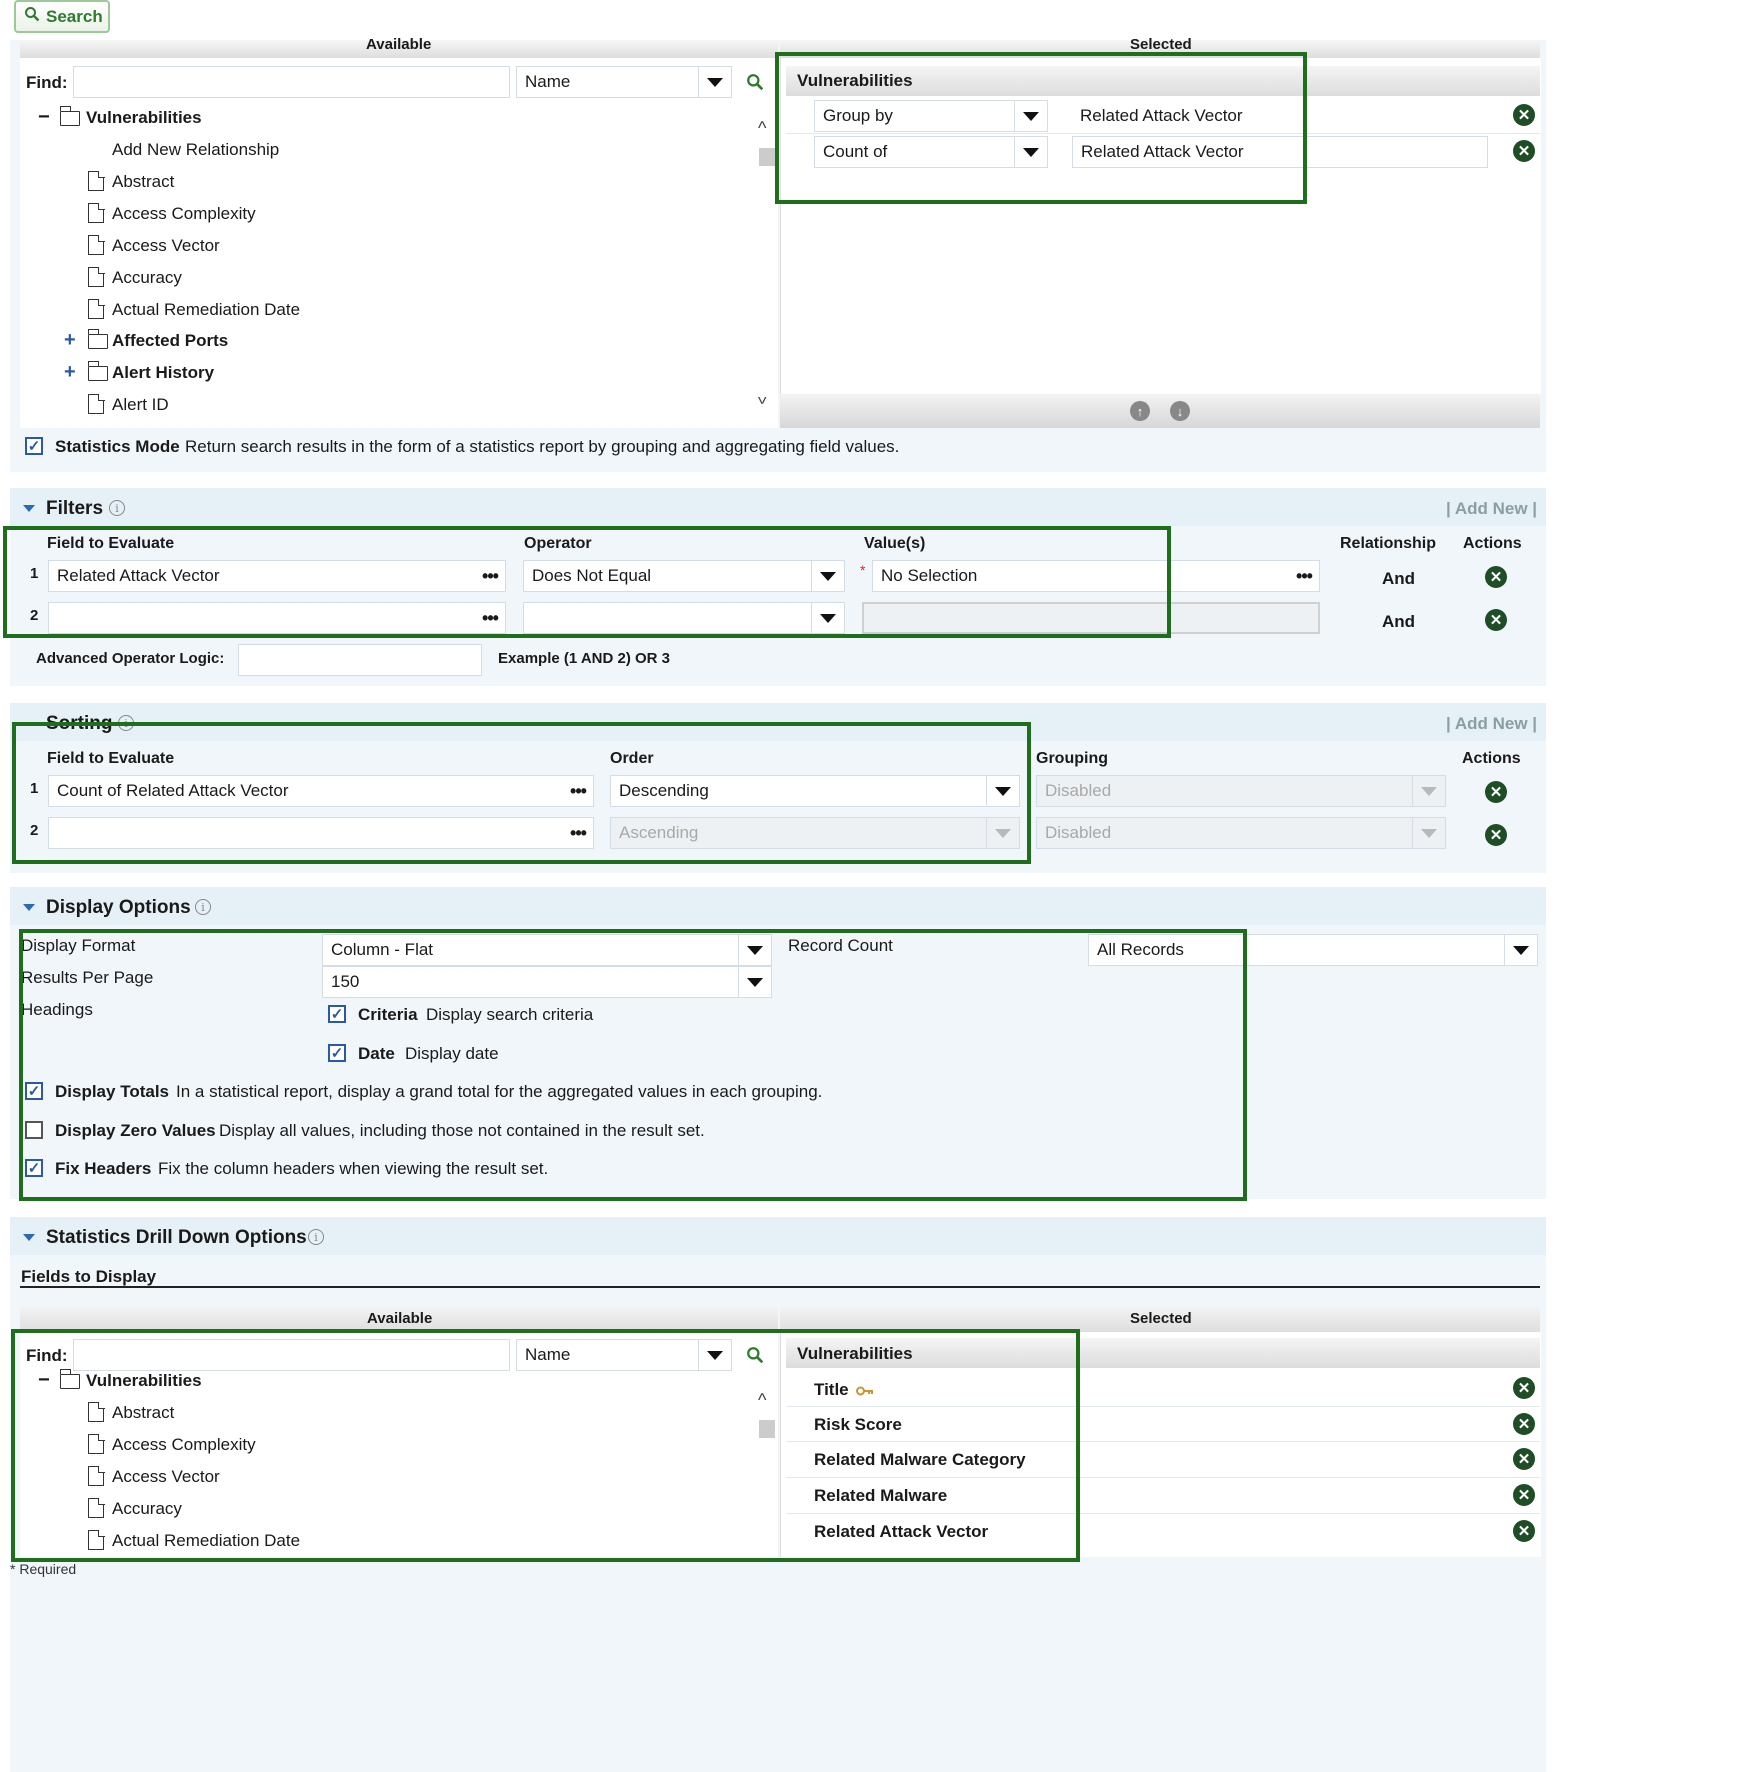 The height and width of the screenshot is (1772, 1747). I want to click on advanced-logic-input, so click(360, 660).